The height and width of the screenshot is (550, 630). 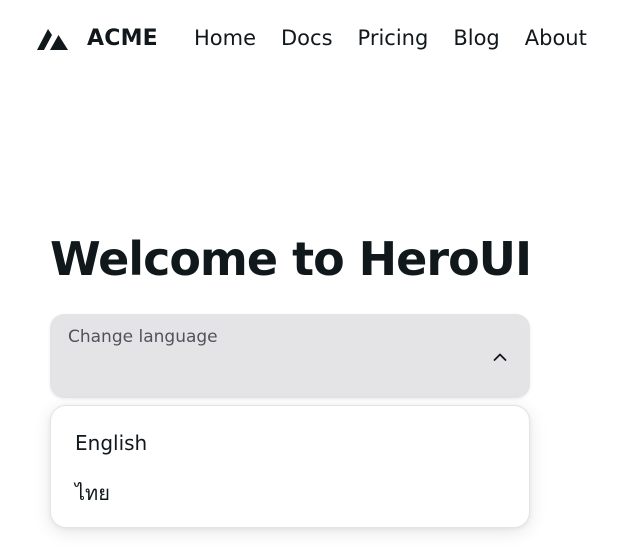 I want to click on brand-link: ACME, so click(x=97, y=38).